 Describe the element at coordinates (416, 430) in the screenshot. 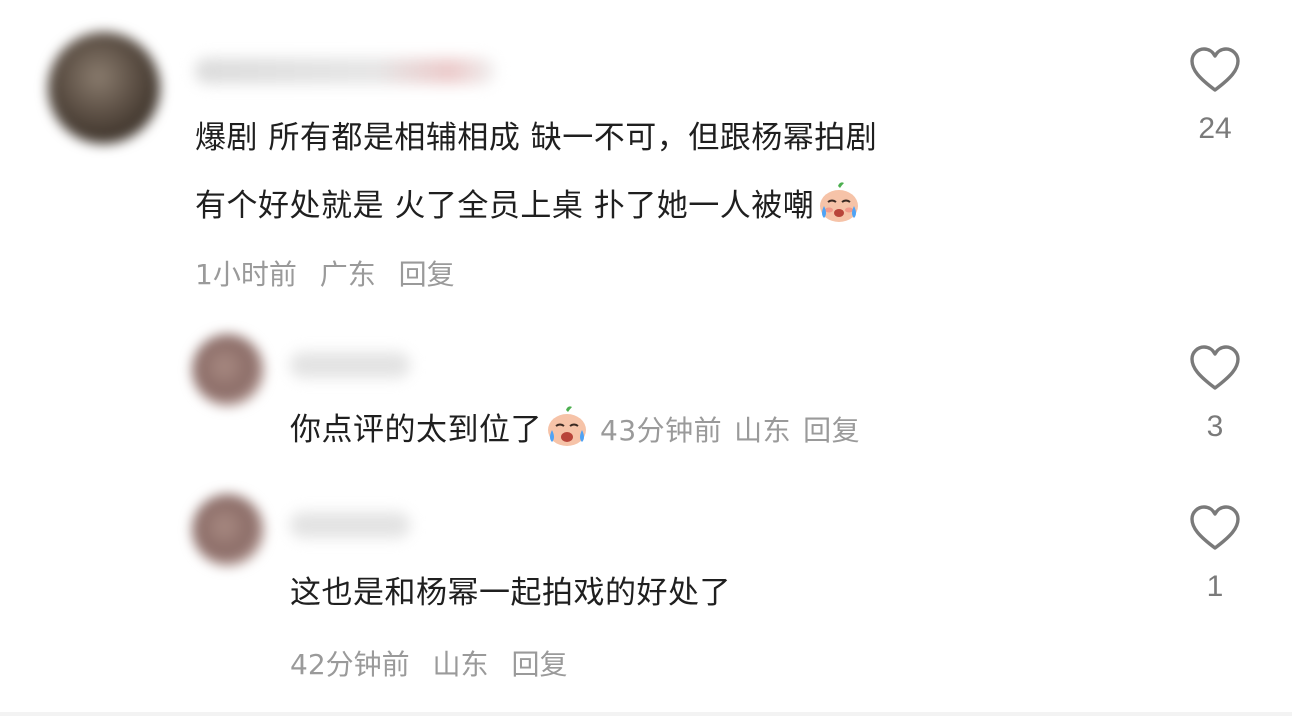

I see `reply-text: 你点评的太到位了` at that location.